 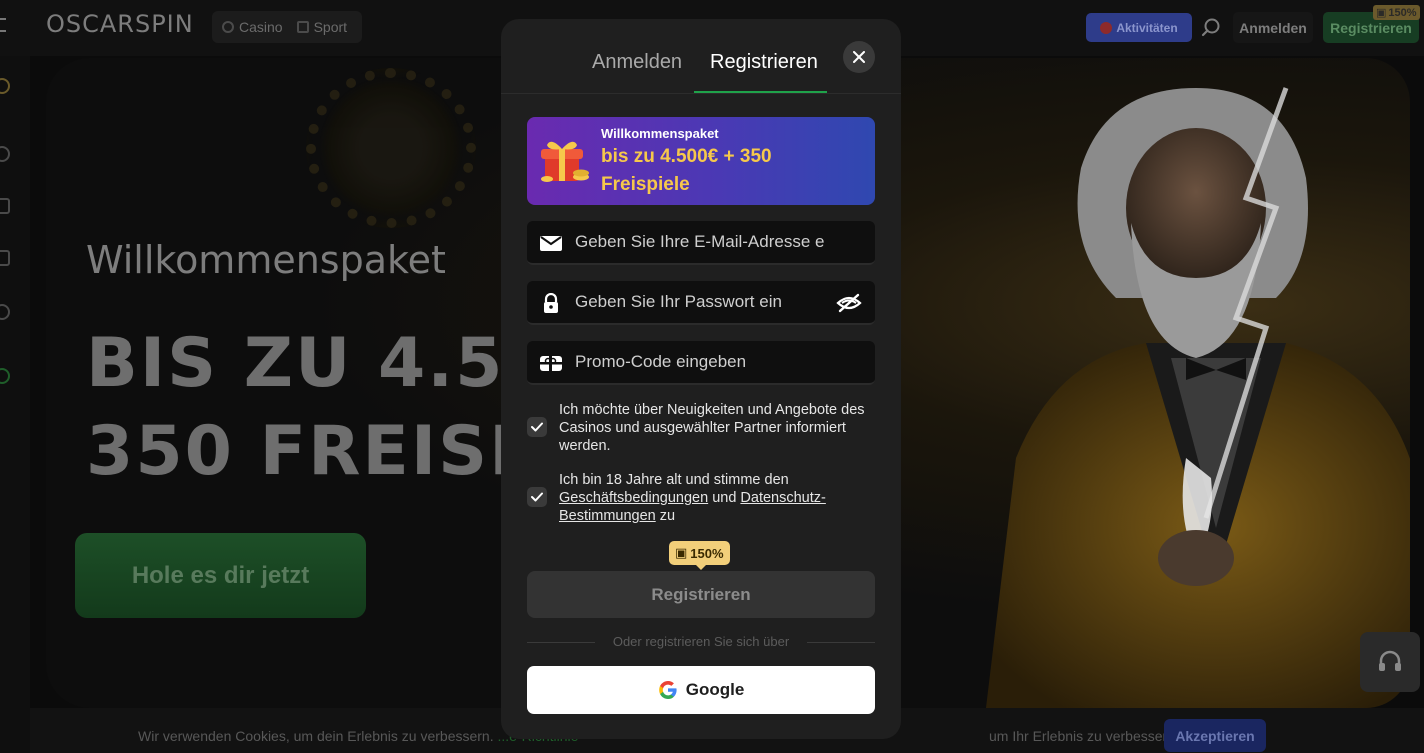 I want to click on terms-link: Geschäftsbedingungen, so click(x=633, y=498).